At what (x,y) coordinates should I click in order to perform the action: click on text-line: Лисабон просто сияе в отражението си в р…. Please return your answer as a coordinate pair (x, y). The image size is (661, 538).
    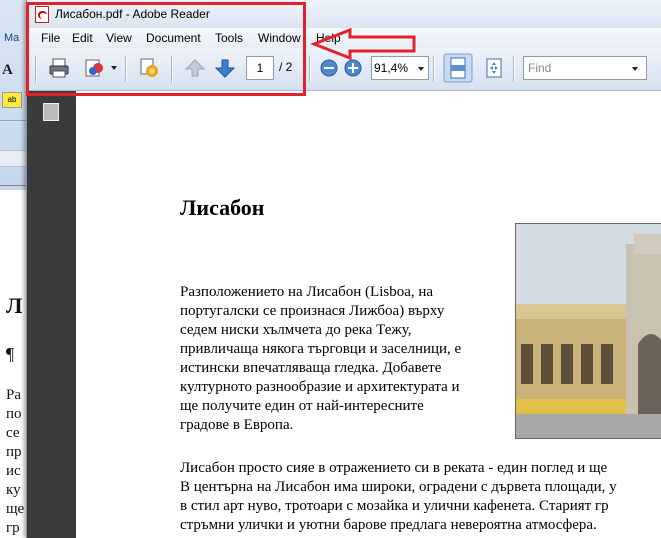
    Looking at the image, I should click on (394, 468).